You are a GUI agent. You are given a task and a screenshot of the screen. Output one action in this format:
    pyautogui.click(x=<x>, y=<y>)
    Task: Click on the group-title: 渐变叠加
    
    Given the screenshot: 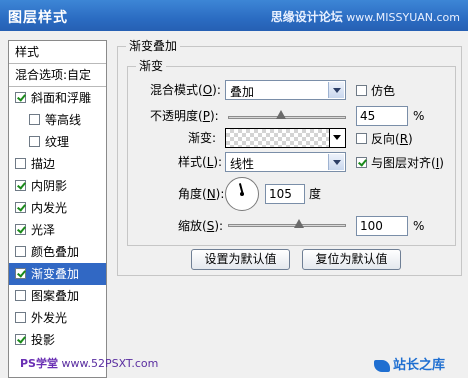 What is the action you would take?
    pyautogui.click(x=153, y=46)
    